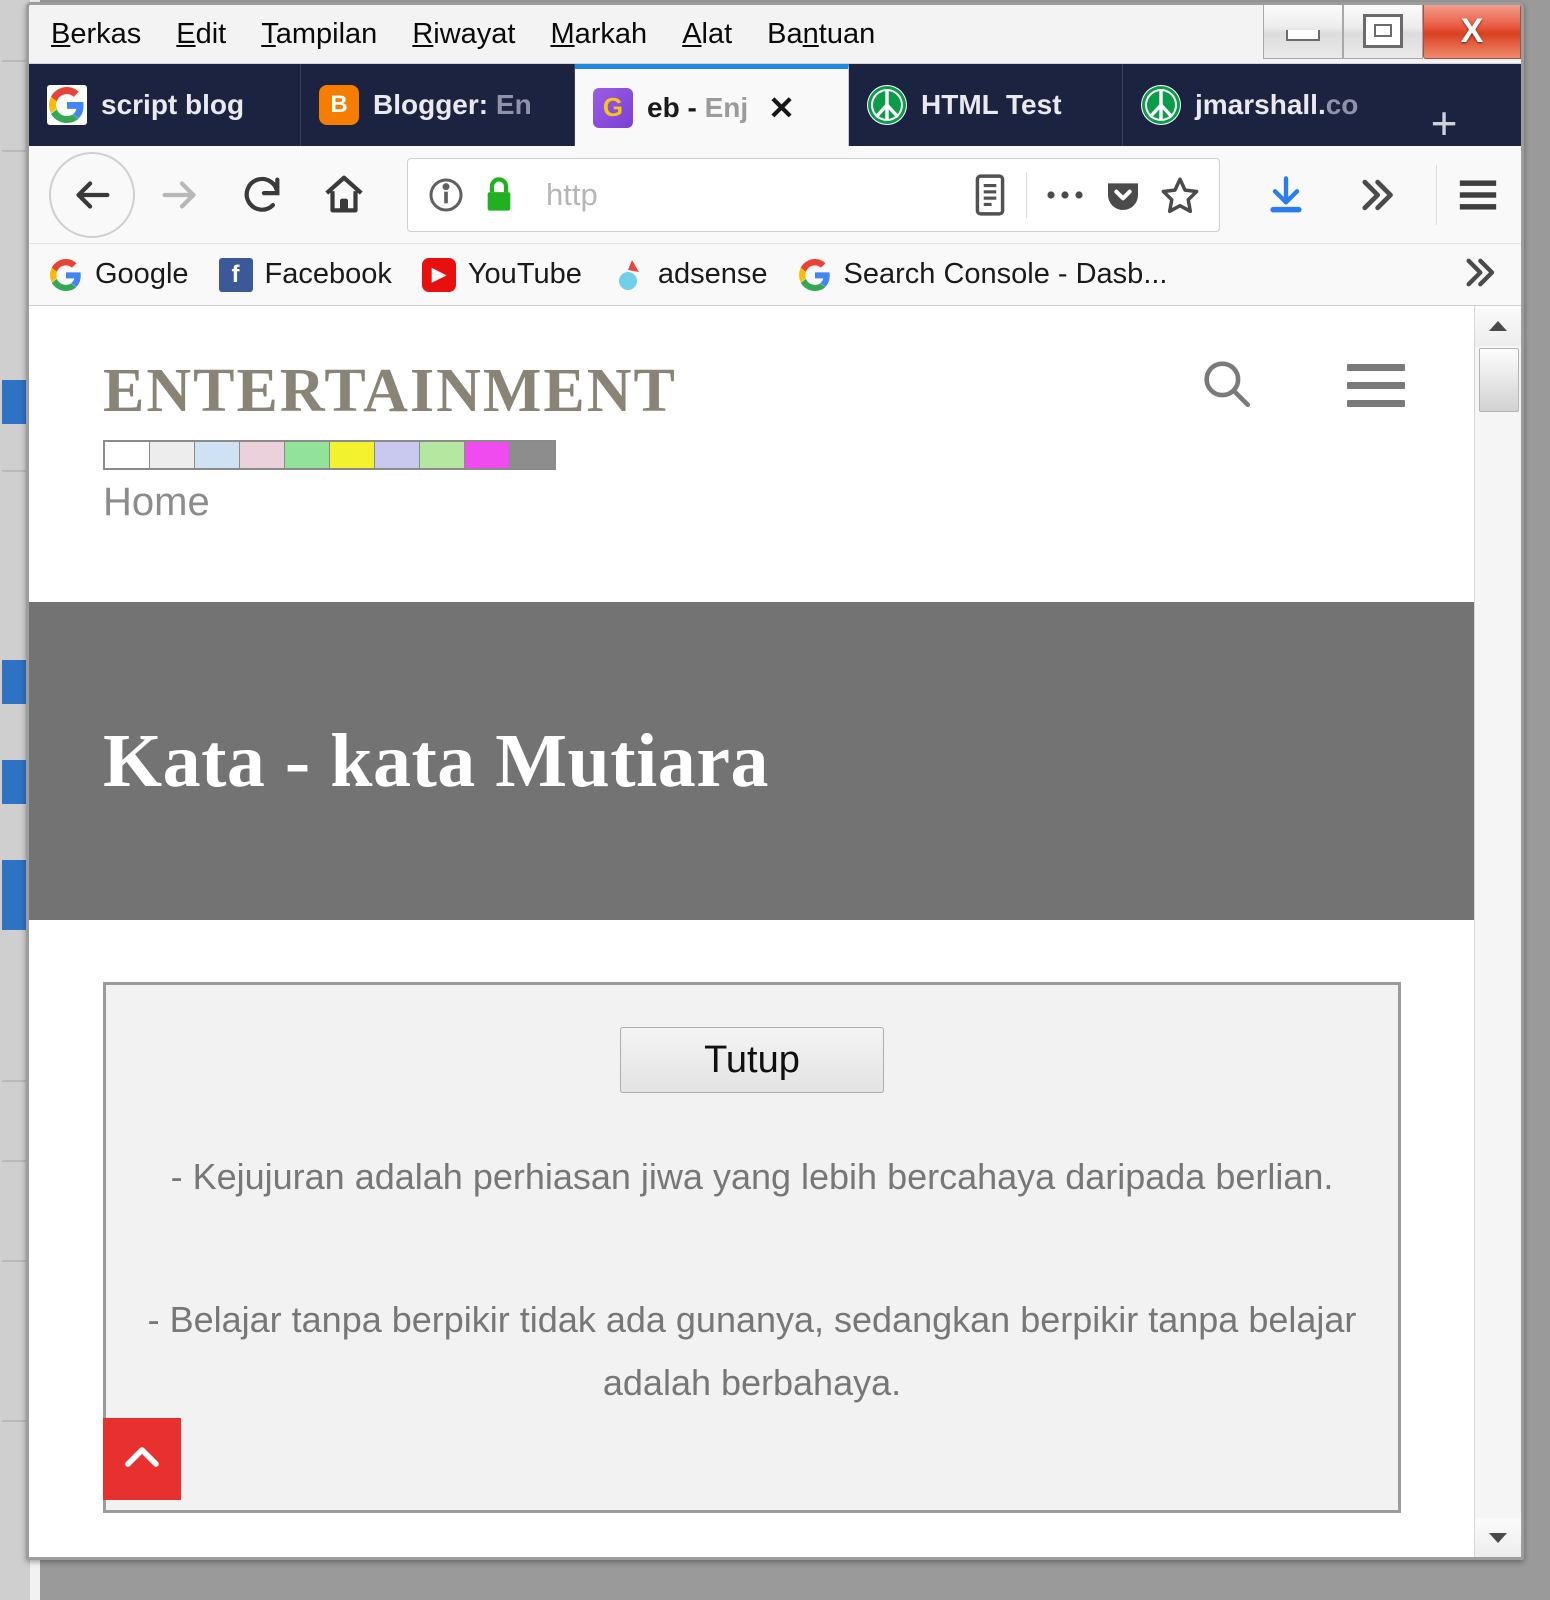 This screenshot has width=1550, height=1600. I want to click on address-bar: http, so click(813, 194).